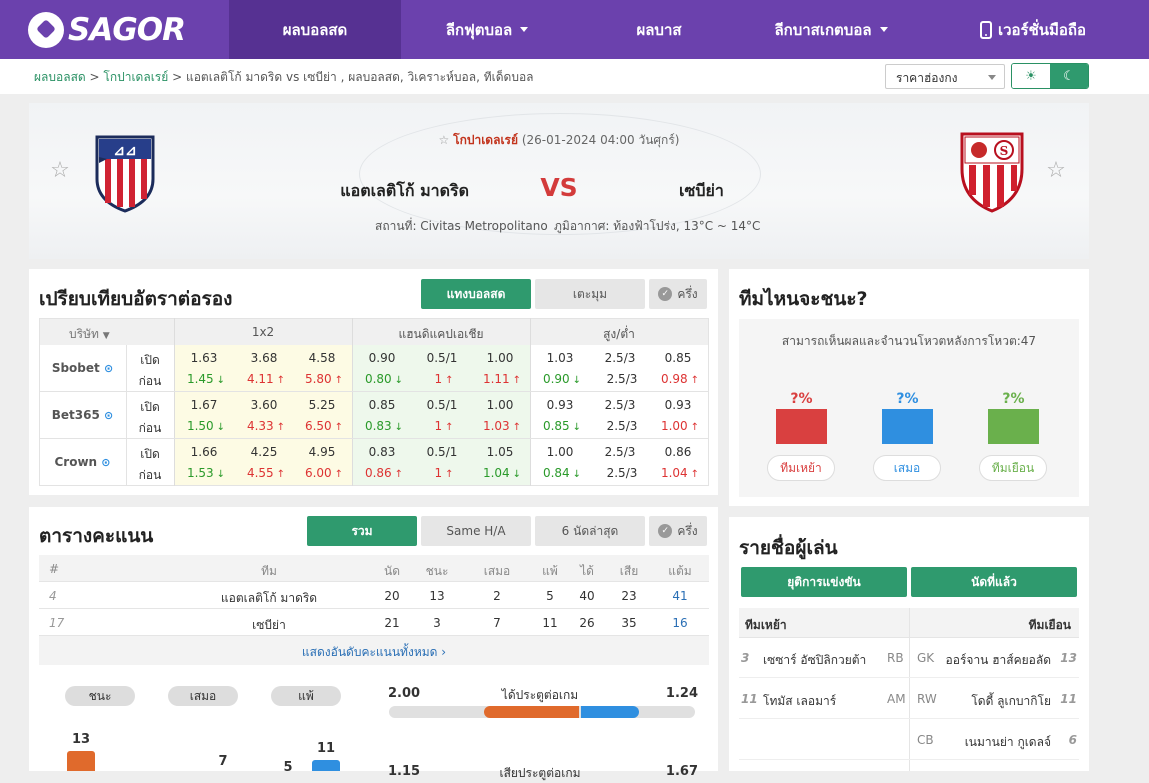  Describe the element at coordinates (444, 140) in the screenshot. I see `league-star-icon: ☆` at that location.